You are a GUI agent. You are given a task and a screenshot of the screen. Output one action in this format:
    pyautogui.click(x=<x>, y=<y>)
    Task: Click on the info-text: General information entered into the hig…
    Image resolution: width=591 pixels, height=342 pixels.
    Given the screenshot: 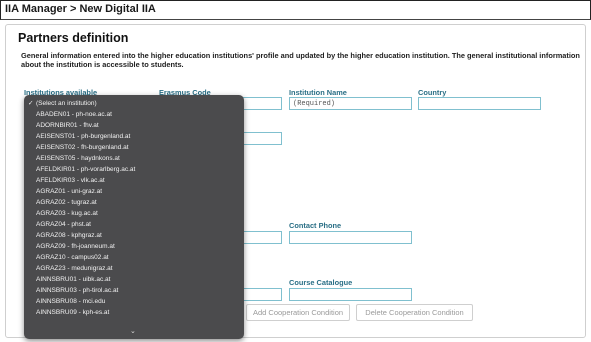 What is the action you would take?
    pyautogui.click(x=300, y=60)
    